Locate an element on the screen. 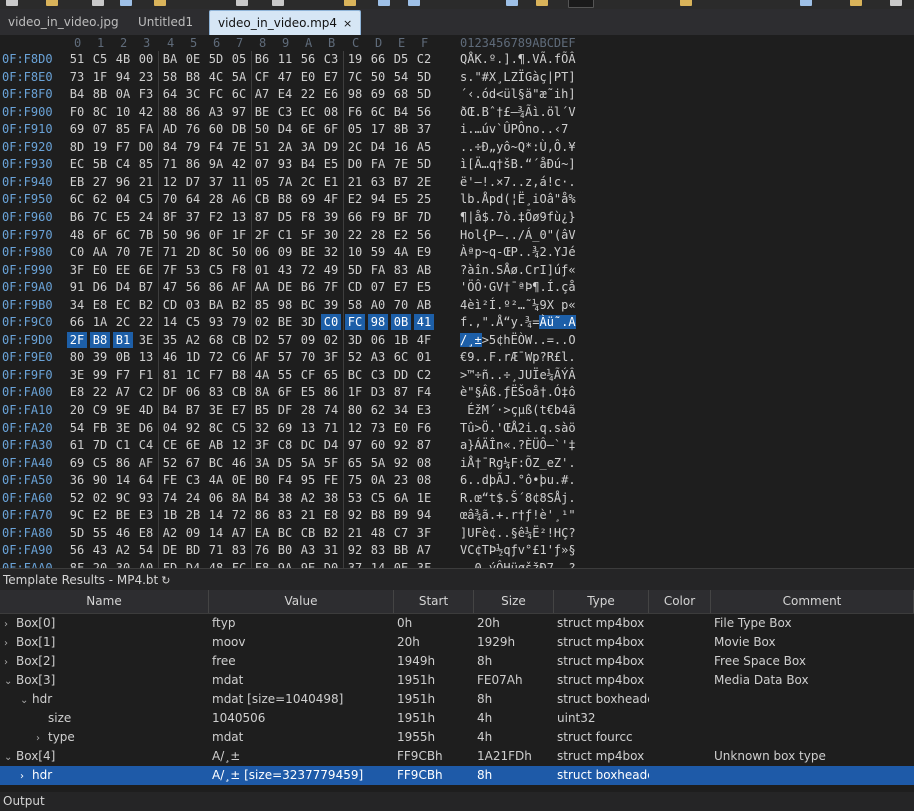 This screenshot has height=811, width=914. hex-byte: 23 is located at coordinates (146, 77).